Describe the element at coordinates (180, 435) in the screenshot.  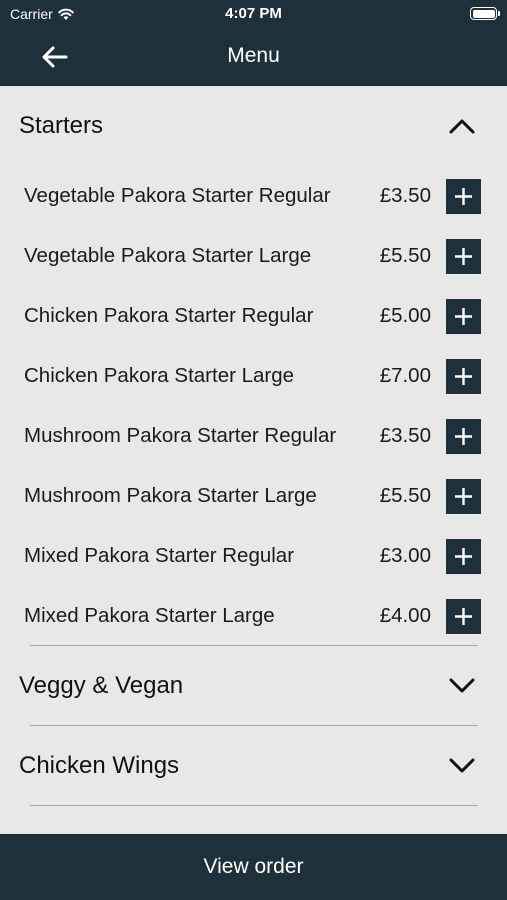
I see `item-name: Mushroom Pakora Starter Regular` at that location.